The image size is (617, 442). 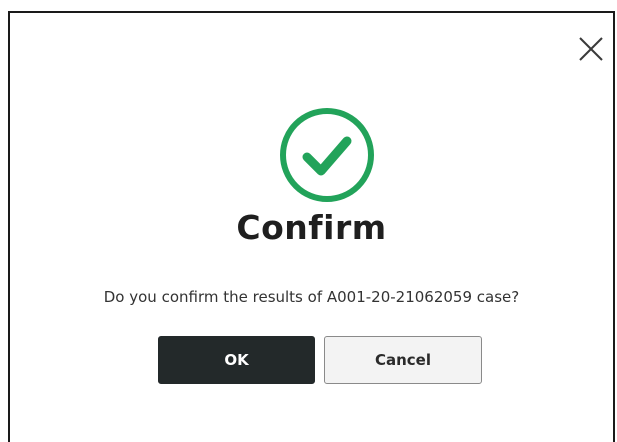 I want to click on cancel-button: Cancel, so click(x=403, y=360).